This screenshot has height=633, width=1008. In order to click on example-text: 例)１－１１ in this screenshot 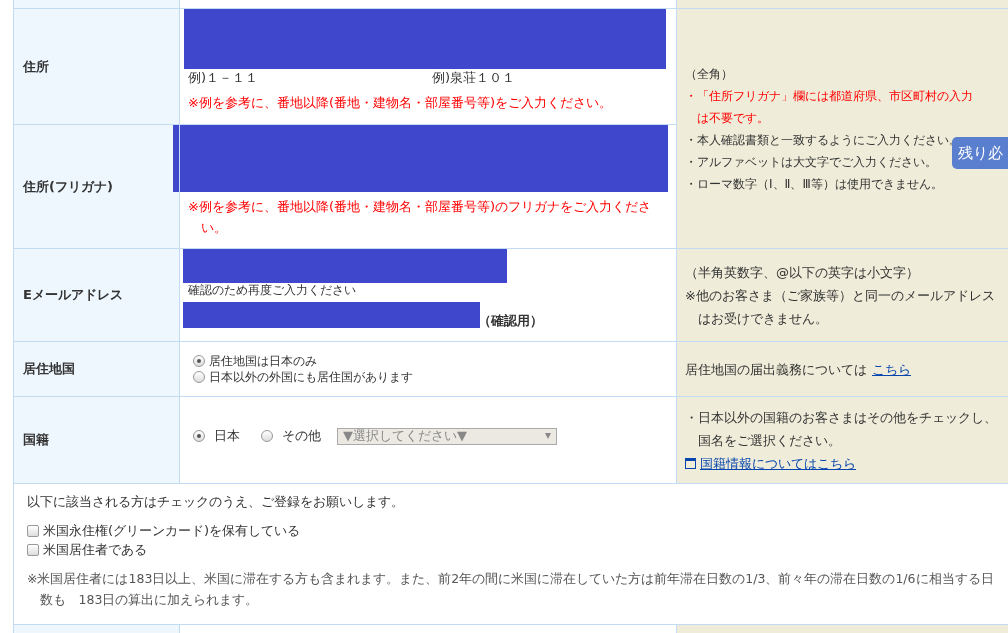, I will do `click(224, 78)`.